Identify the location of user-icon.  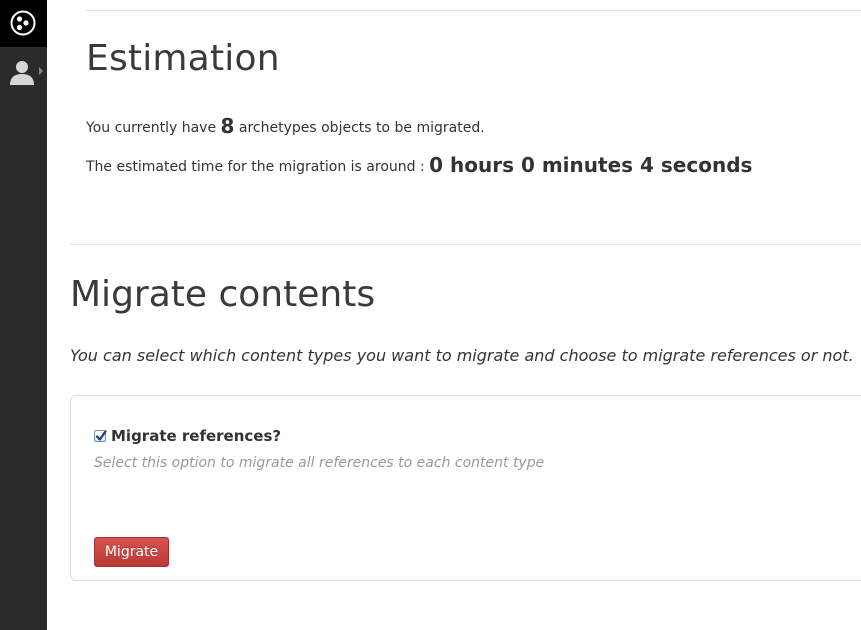
(22, 73).